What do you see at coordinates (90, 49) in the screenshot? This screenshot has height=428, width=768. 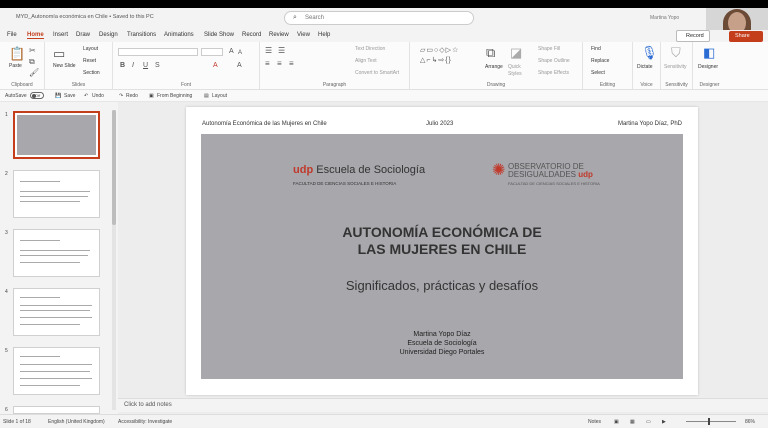 I see `layout-button: Layout` at bounding box center [90, 49].